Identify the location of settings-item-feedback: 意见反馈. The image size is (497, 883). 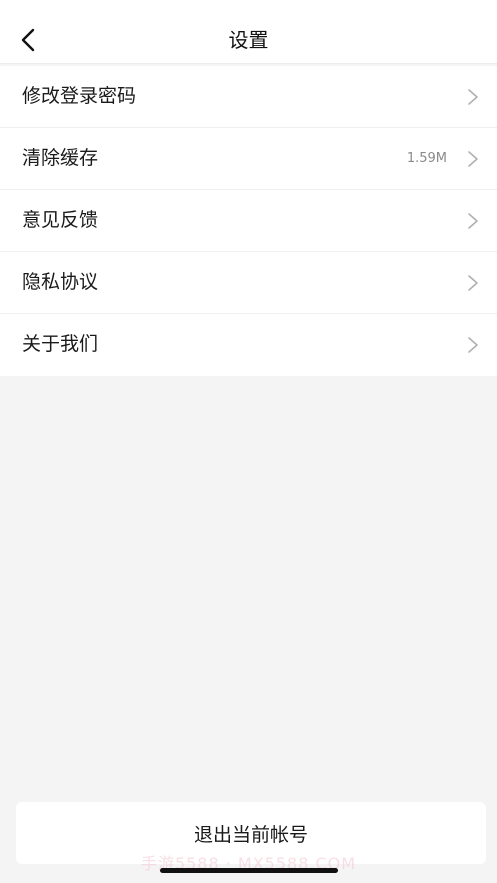
(248, 221).